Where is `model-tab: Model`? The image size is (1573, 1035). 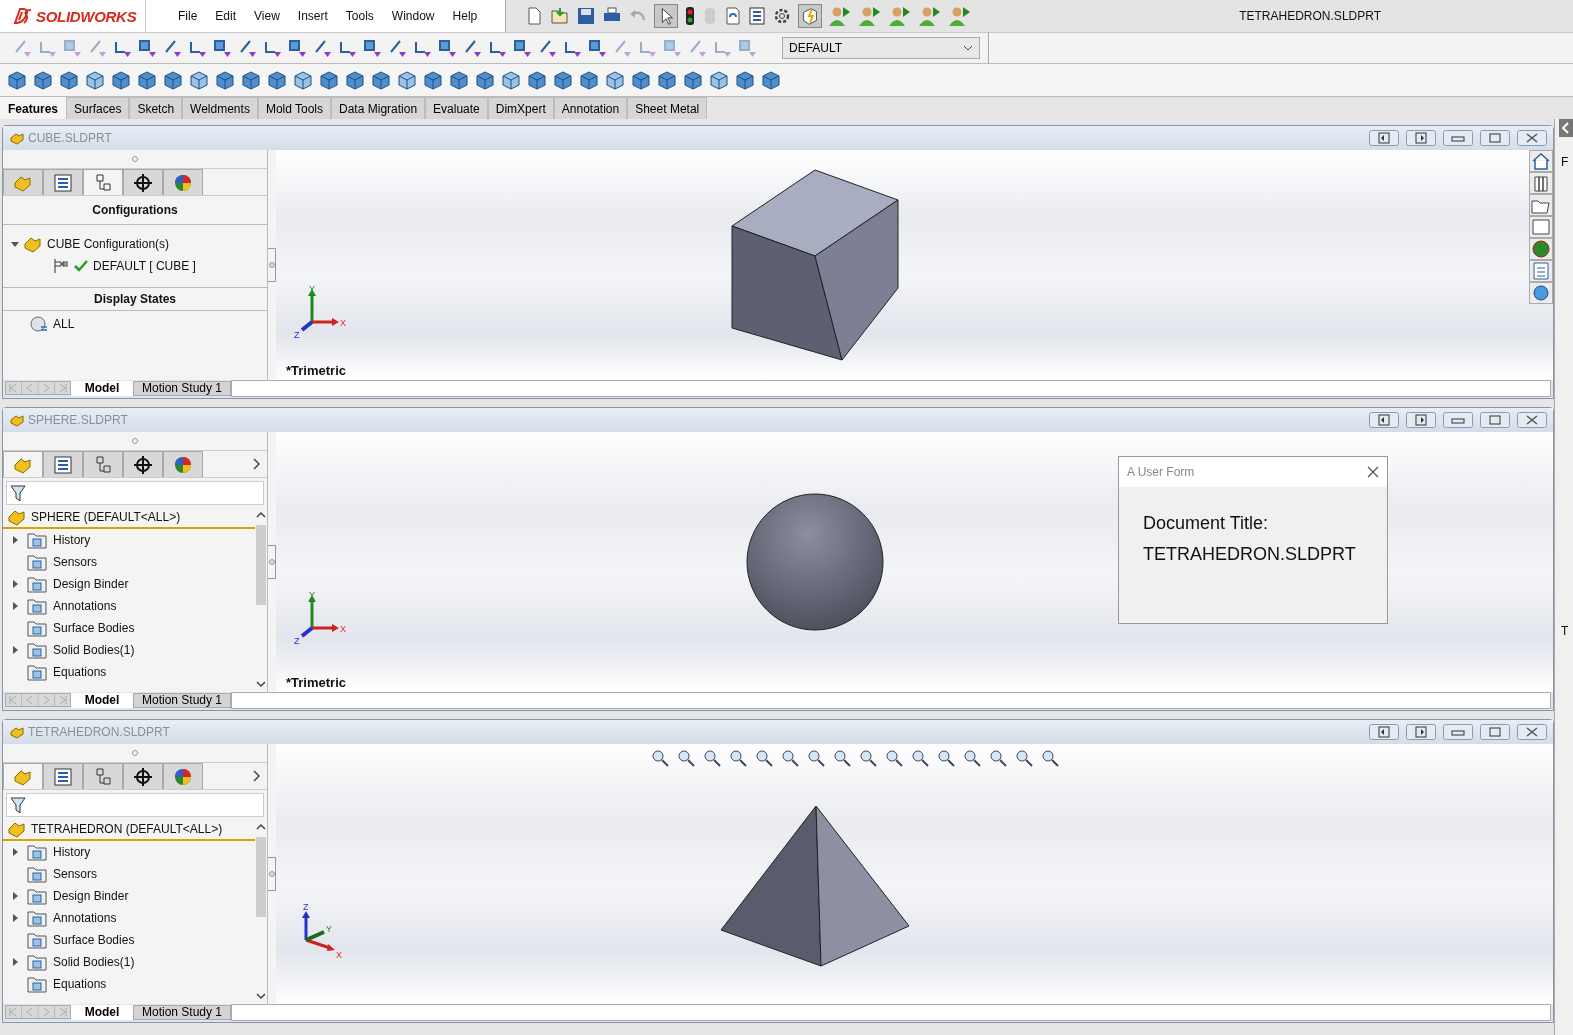 model-tab: Model is located at coordinates (102, 1012).